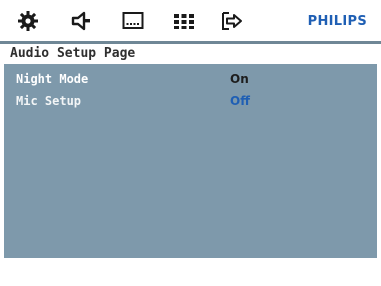 The width and height of the screenshot is (381, 286). I want to click on setting-label: Mic Setup, so click(49, 101).